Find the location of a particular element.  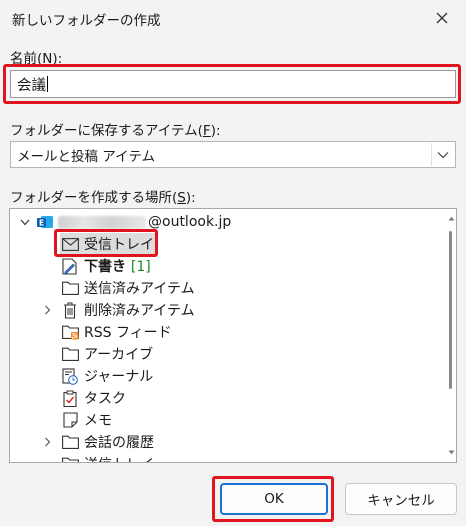

dropdown-button is located at coordinates (442, 154).